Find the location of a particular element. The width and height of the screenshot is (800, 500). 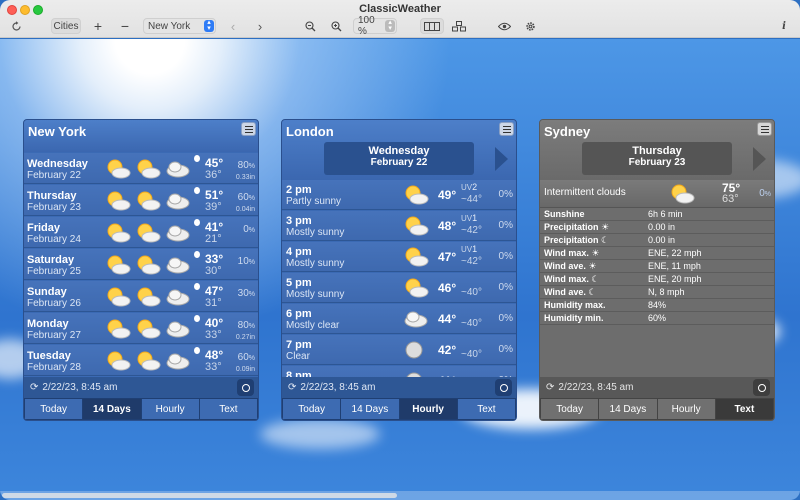

panel-layout-icon is located at coordinates (432, 26).